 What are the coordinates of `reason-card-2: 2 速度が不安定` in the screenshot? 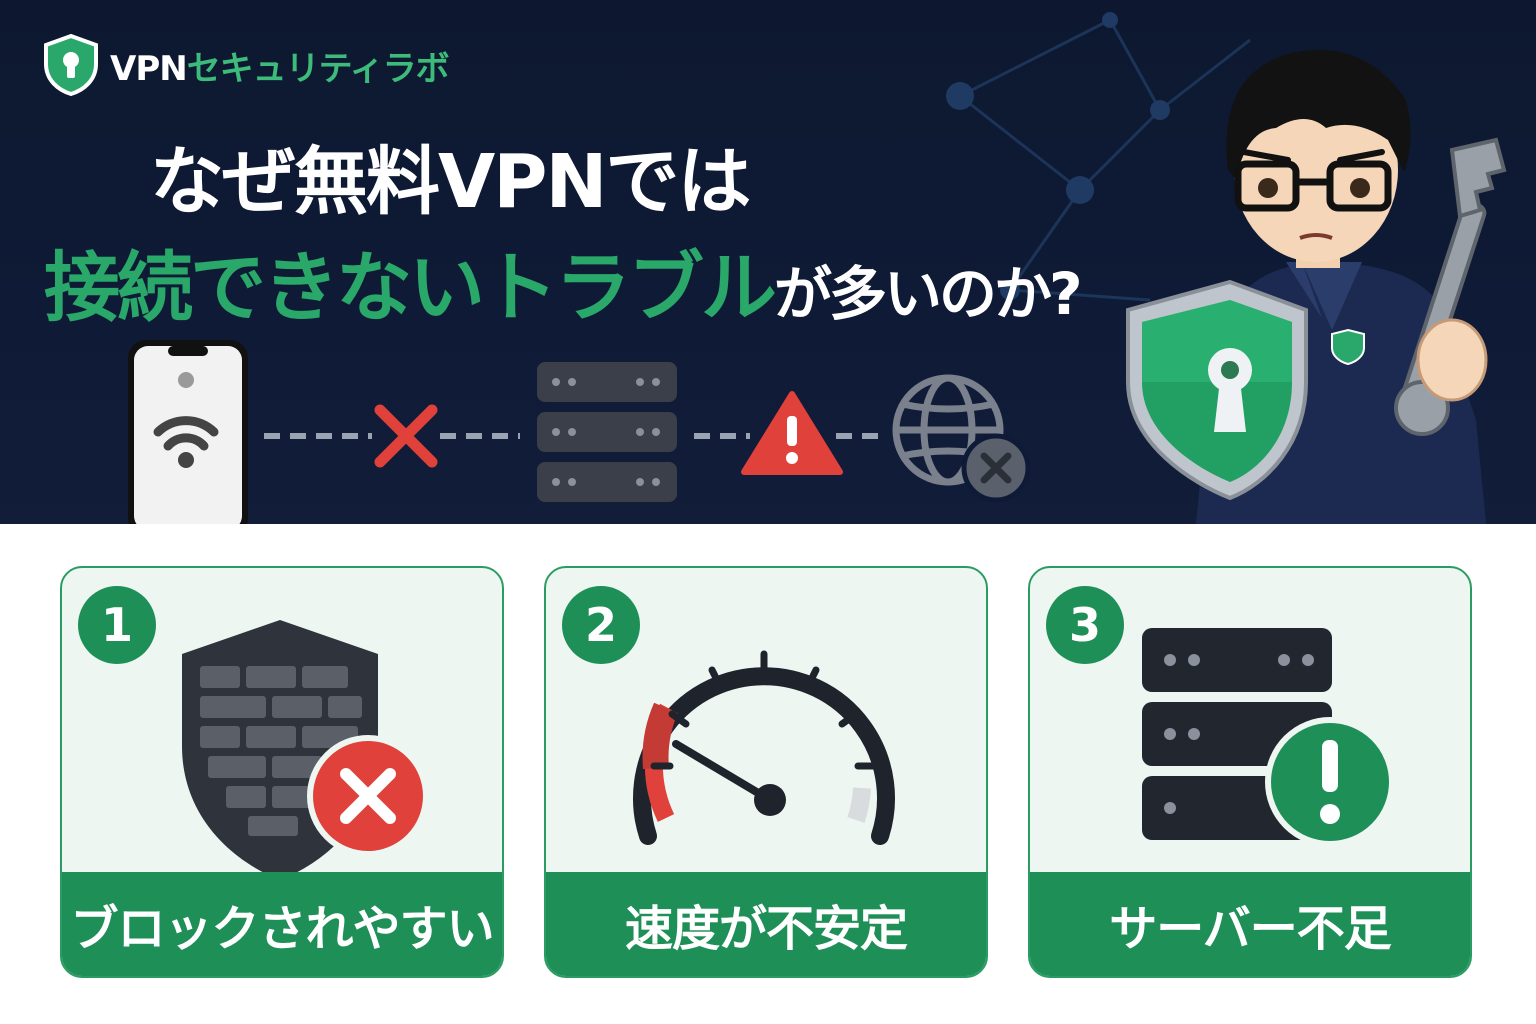 It's located at (766, 772).